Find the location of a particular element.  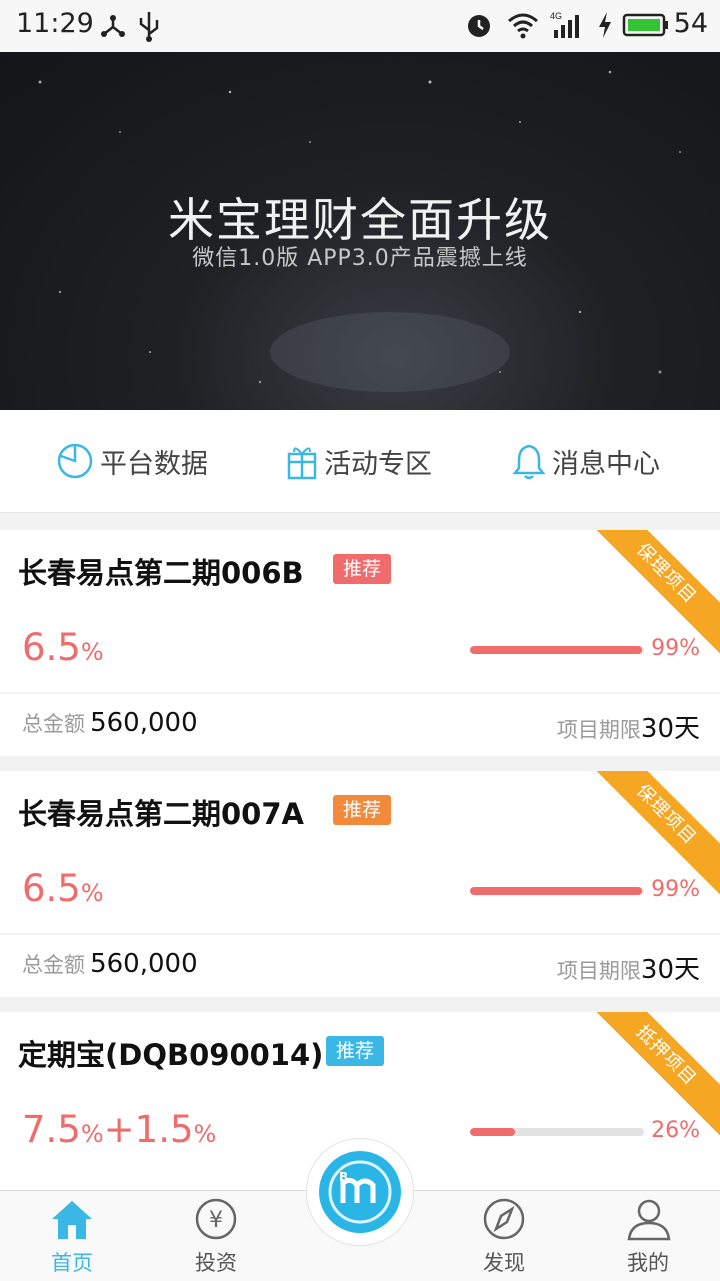

quick-nav-label: 消息中心 is located at coordinates (606, 464).